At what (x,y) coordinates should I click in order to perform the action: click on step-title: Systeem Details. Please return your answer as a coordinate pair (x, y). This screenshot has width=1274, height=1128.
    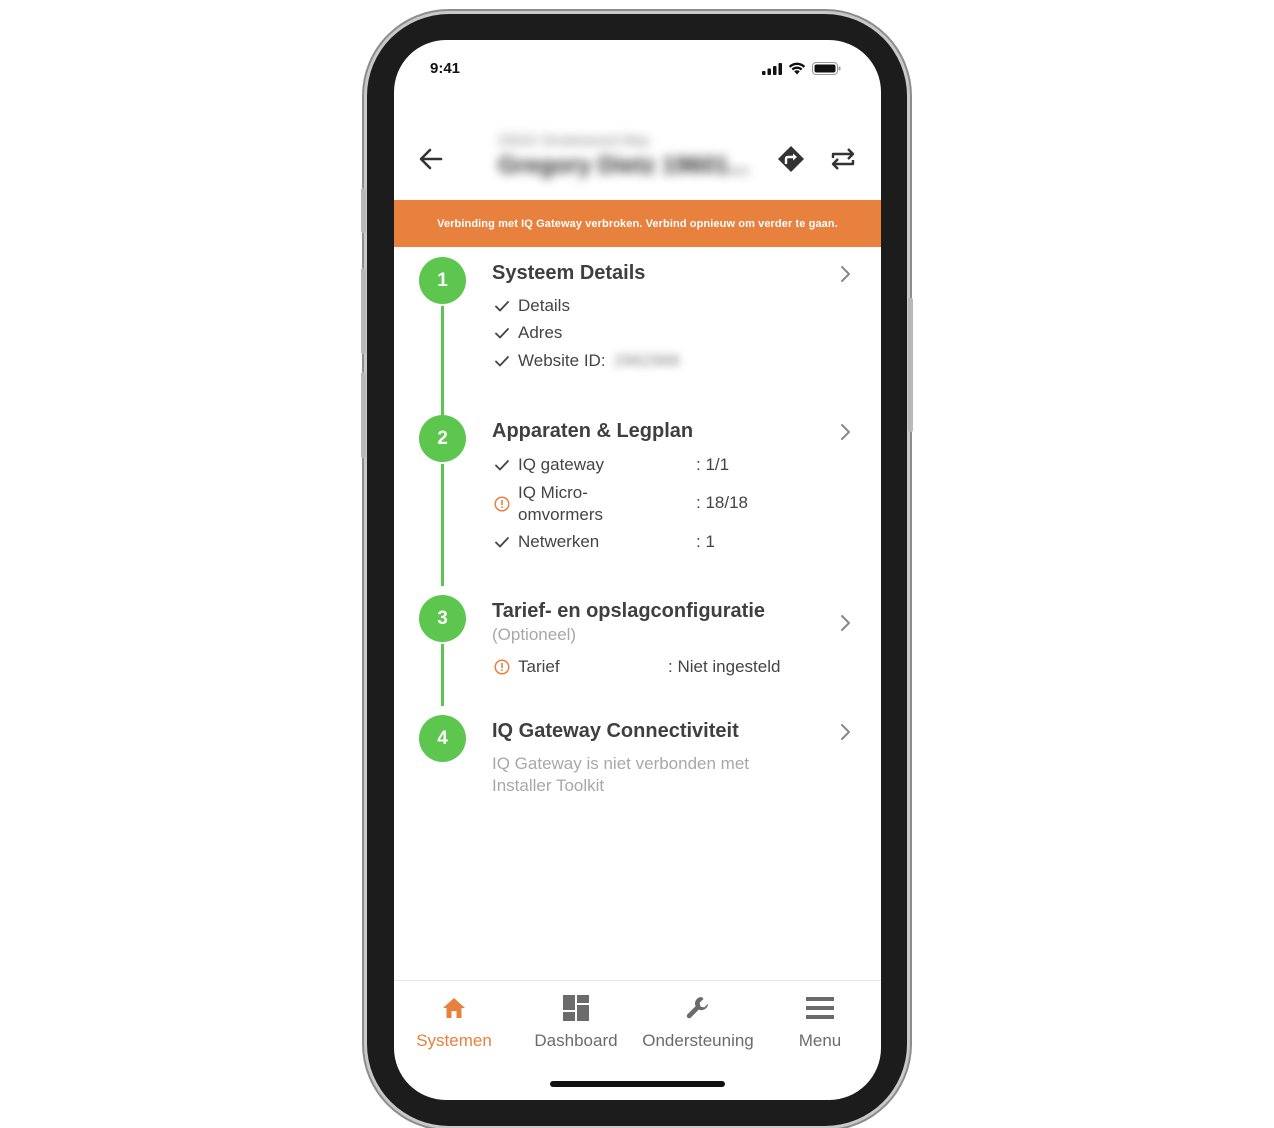
    Looking at the image, I should click on (569, 273).